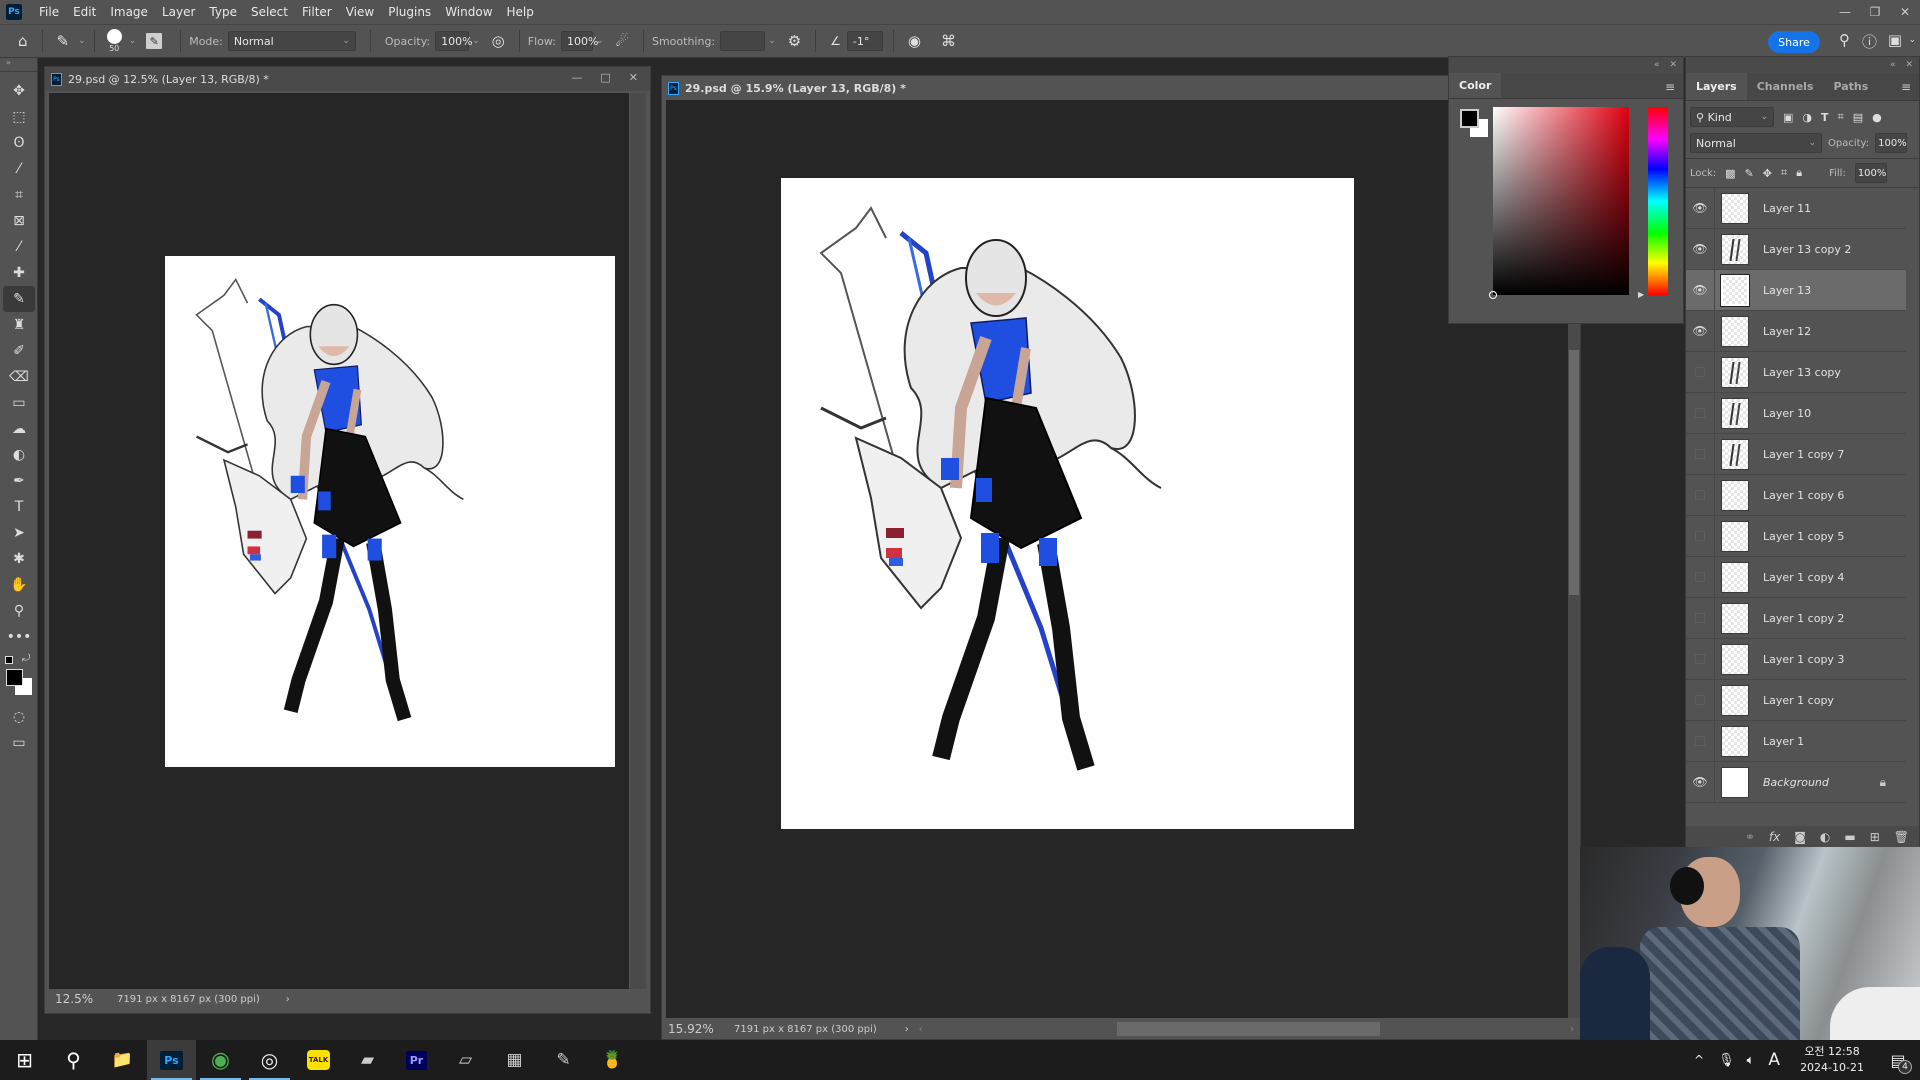 The height and width of the screenshot is (1080, 1920). What do you see at coordinates (864, 41) in the screenshot?
I see `angle-input: -1°` at bounding box center [864, 41].